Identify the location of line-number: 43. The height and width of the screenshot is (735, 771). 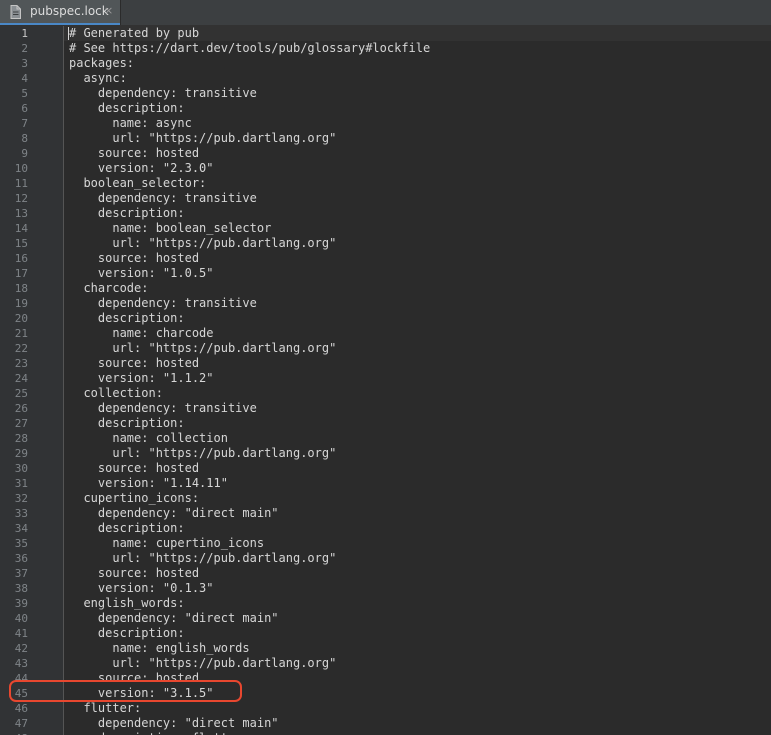
(21, 663).